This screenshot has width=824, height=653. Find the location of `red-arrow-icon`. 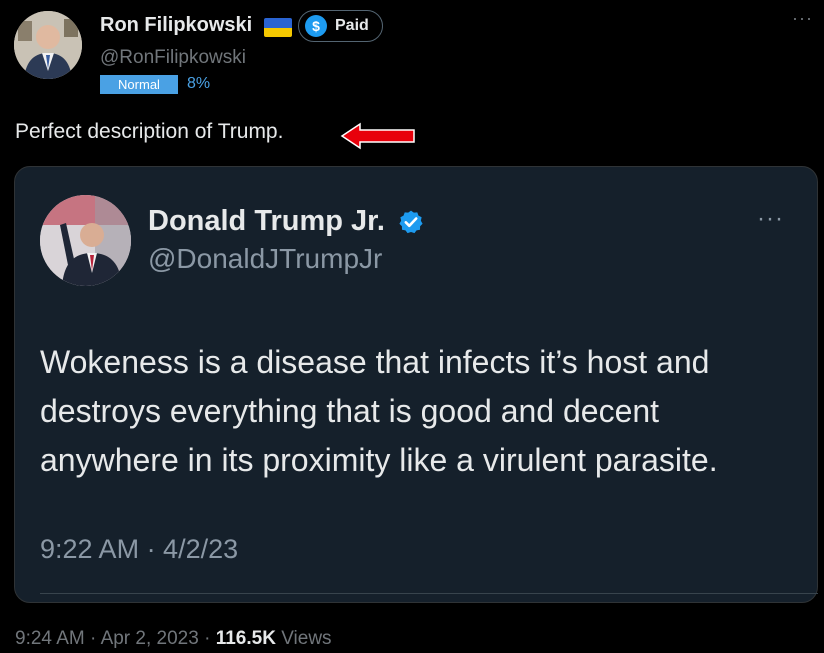

red-arrow-icon is located at coordinates (377, 136).